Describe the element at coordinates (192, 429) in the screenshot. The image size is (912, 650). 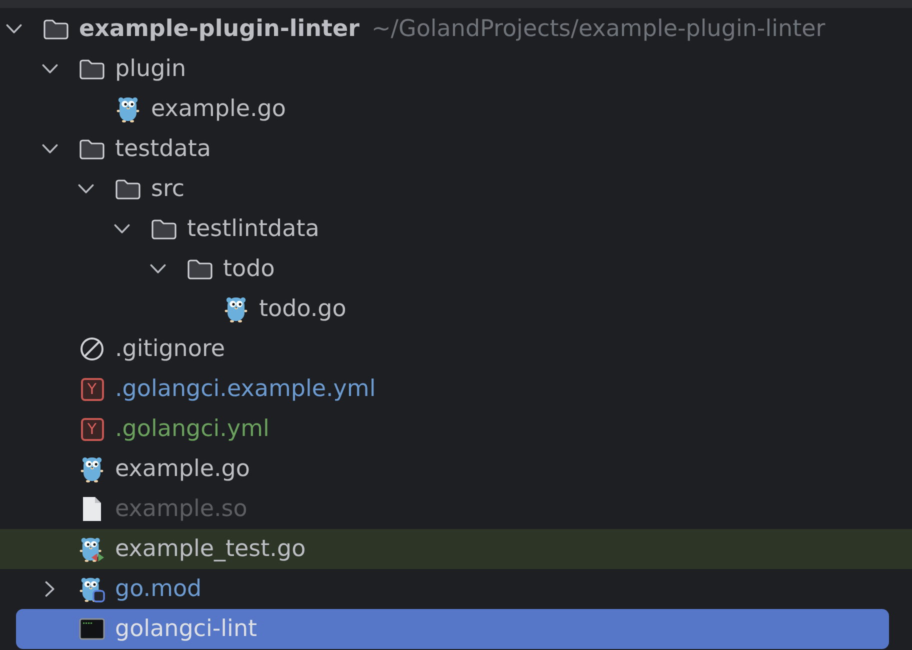
I see `file-name: .golangci.yml` at that location.